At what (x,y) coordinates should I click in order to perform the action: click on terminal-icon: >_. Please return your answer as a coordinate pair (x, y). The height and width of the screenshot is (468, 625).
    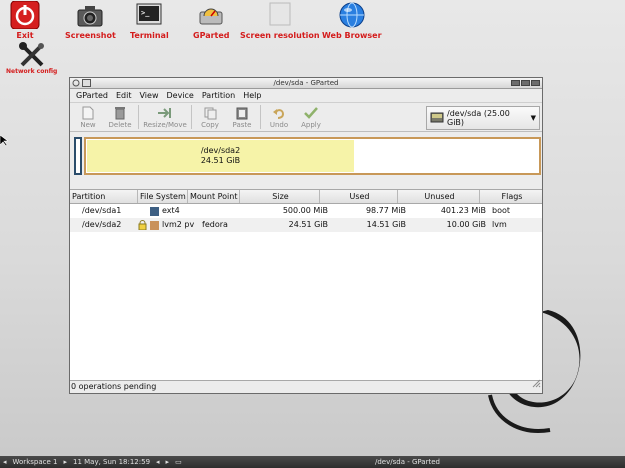
    Looking at the image, I should click on (149, 15).